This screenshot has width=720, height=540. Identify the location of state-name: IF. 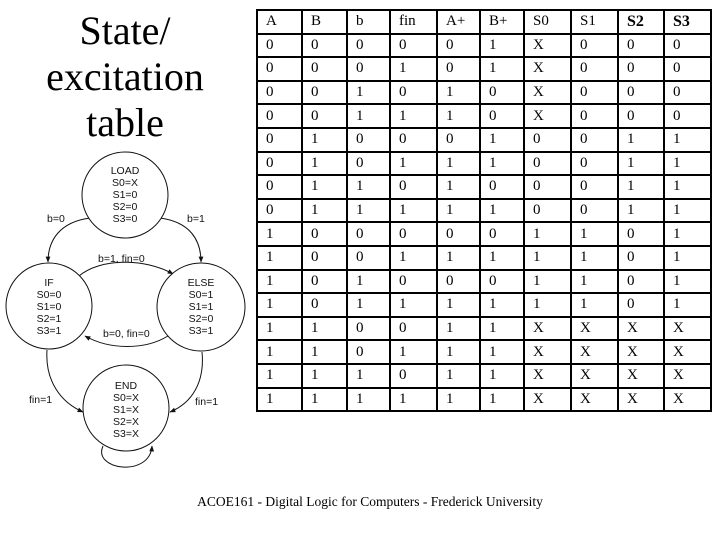
(48, 283).